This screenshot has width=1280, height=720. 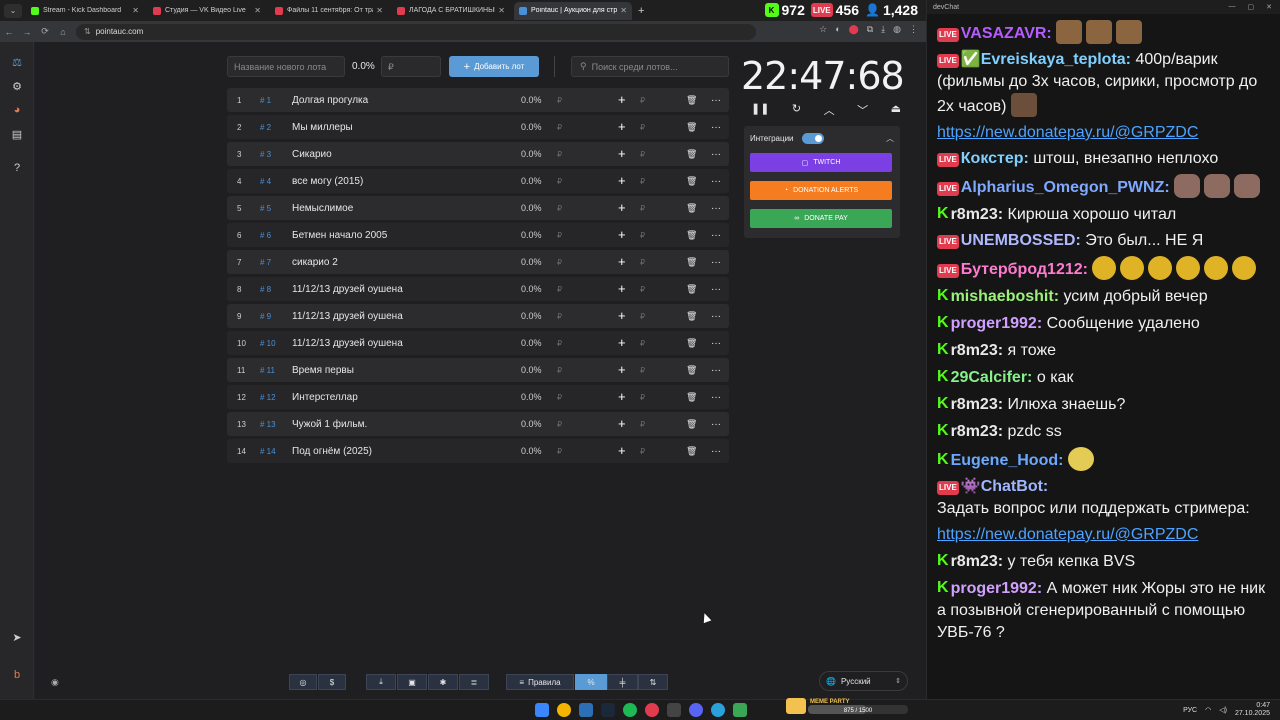 What do you see at coordinates (411, 66) in the screenshot?
I see `new-lot-amount-input: ₽` at bounding box center [411, 66].